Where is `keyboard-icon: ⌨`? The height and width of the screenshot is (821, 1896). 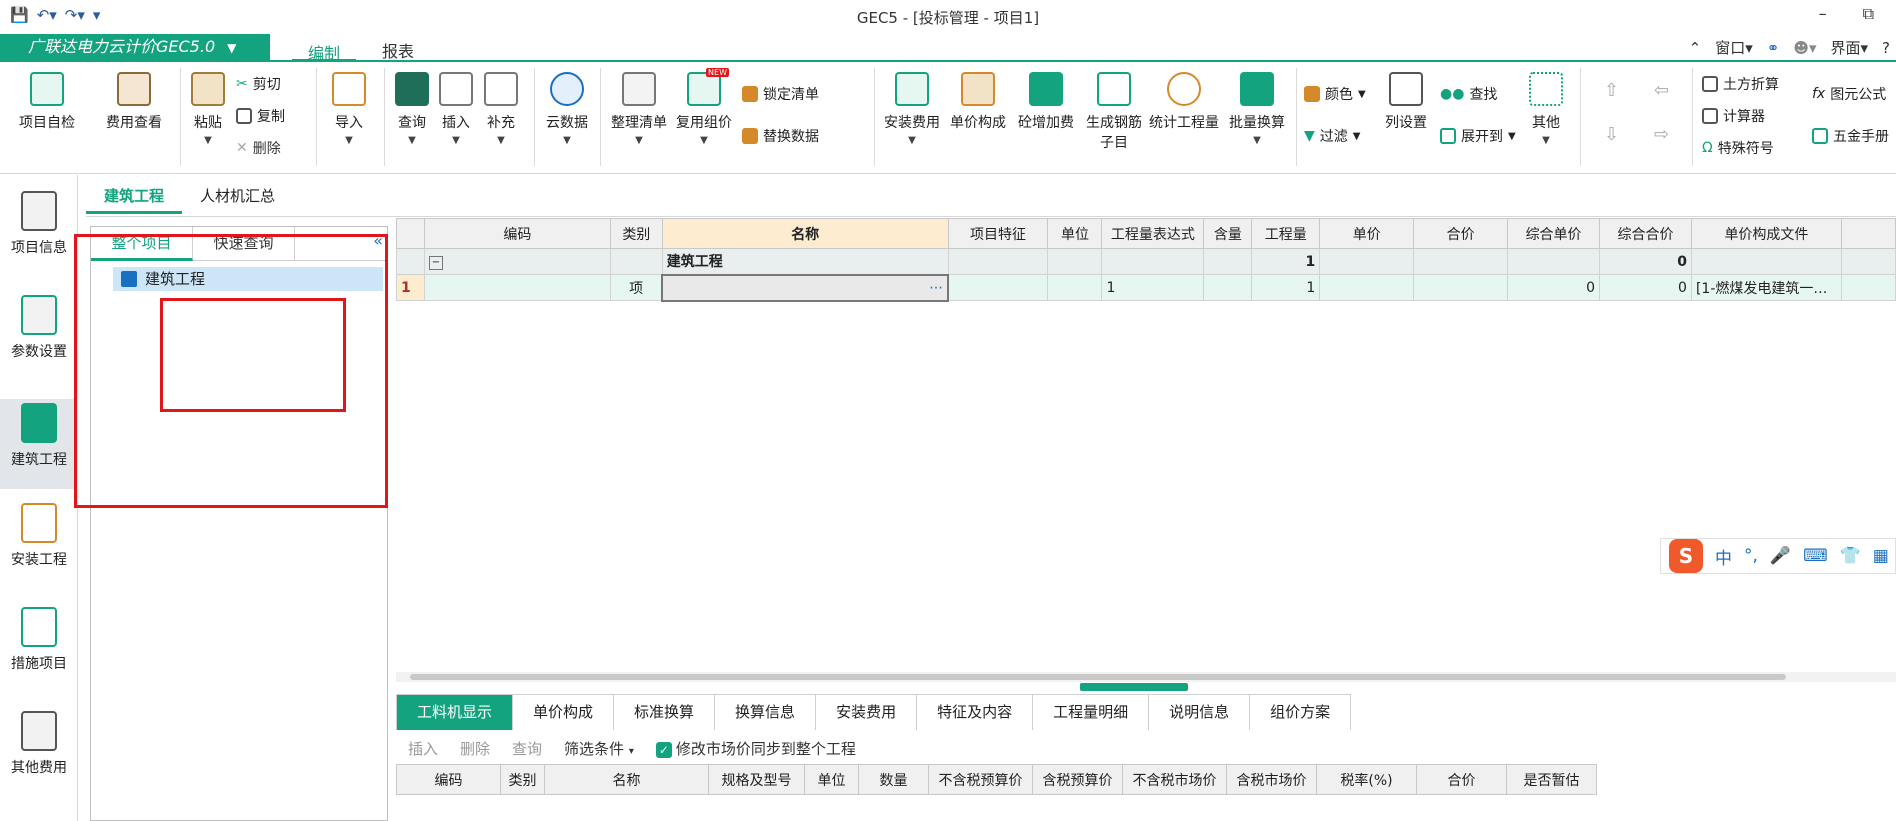
keyboard-icon: ⌨ is located at coordinates (1815, 556).